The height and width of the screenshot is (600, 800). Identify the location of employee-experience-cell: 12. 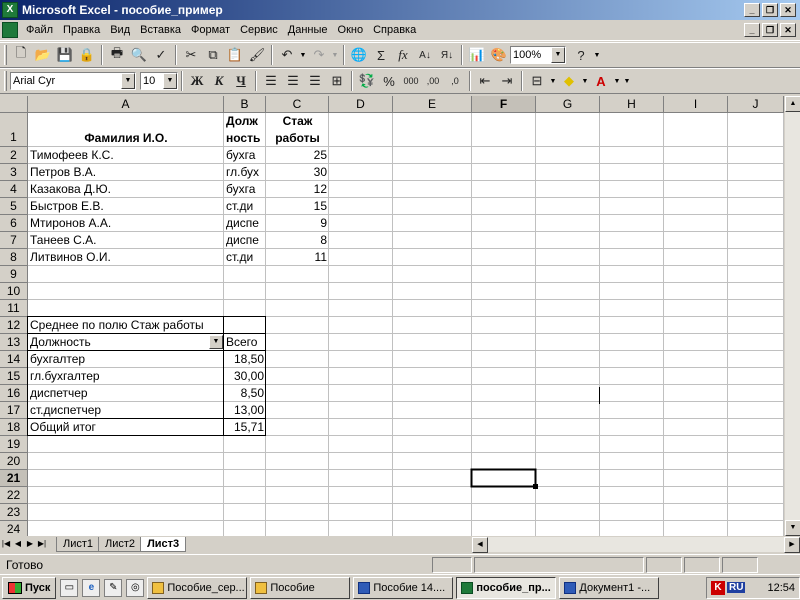
(297, 189).